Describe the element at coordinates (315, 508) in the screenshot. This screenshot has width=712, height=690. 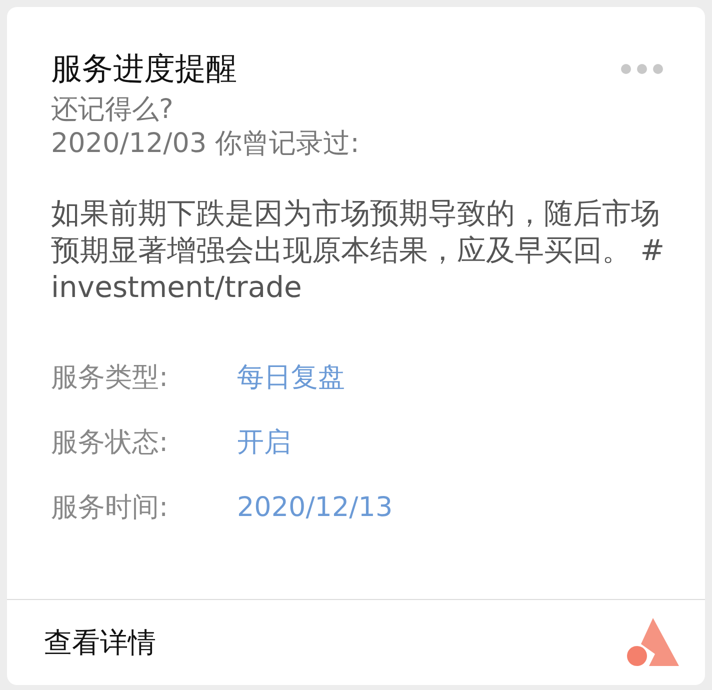
I see `detail-value: 2020/12/13` at that location.